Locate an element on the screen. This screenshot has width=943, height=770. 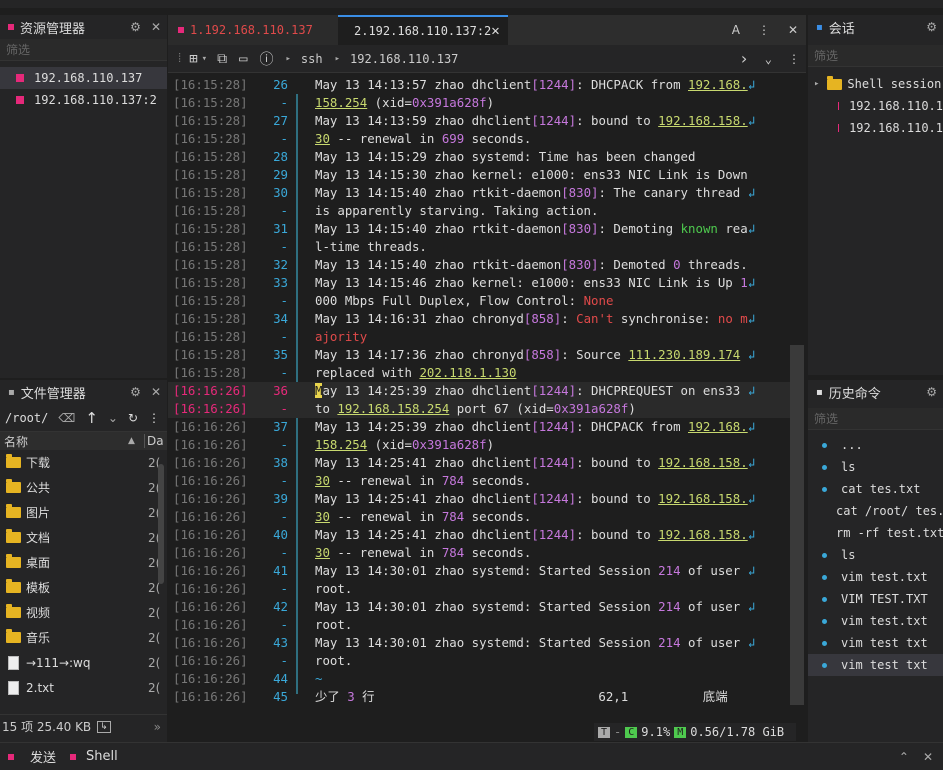
history-item: VIM TEST.TXT is located at coordinates (875, 599).